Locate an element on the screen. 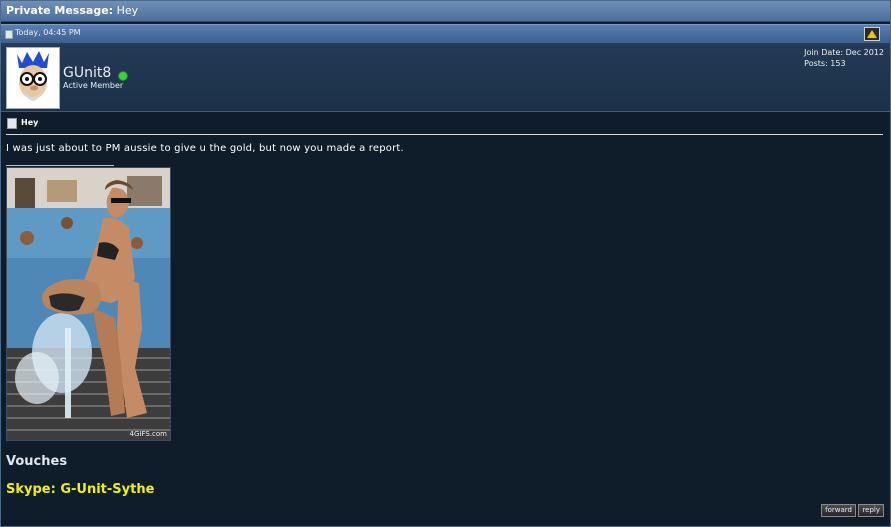  title-subject: Hey is located at coordinates (127, 10).